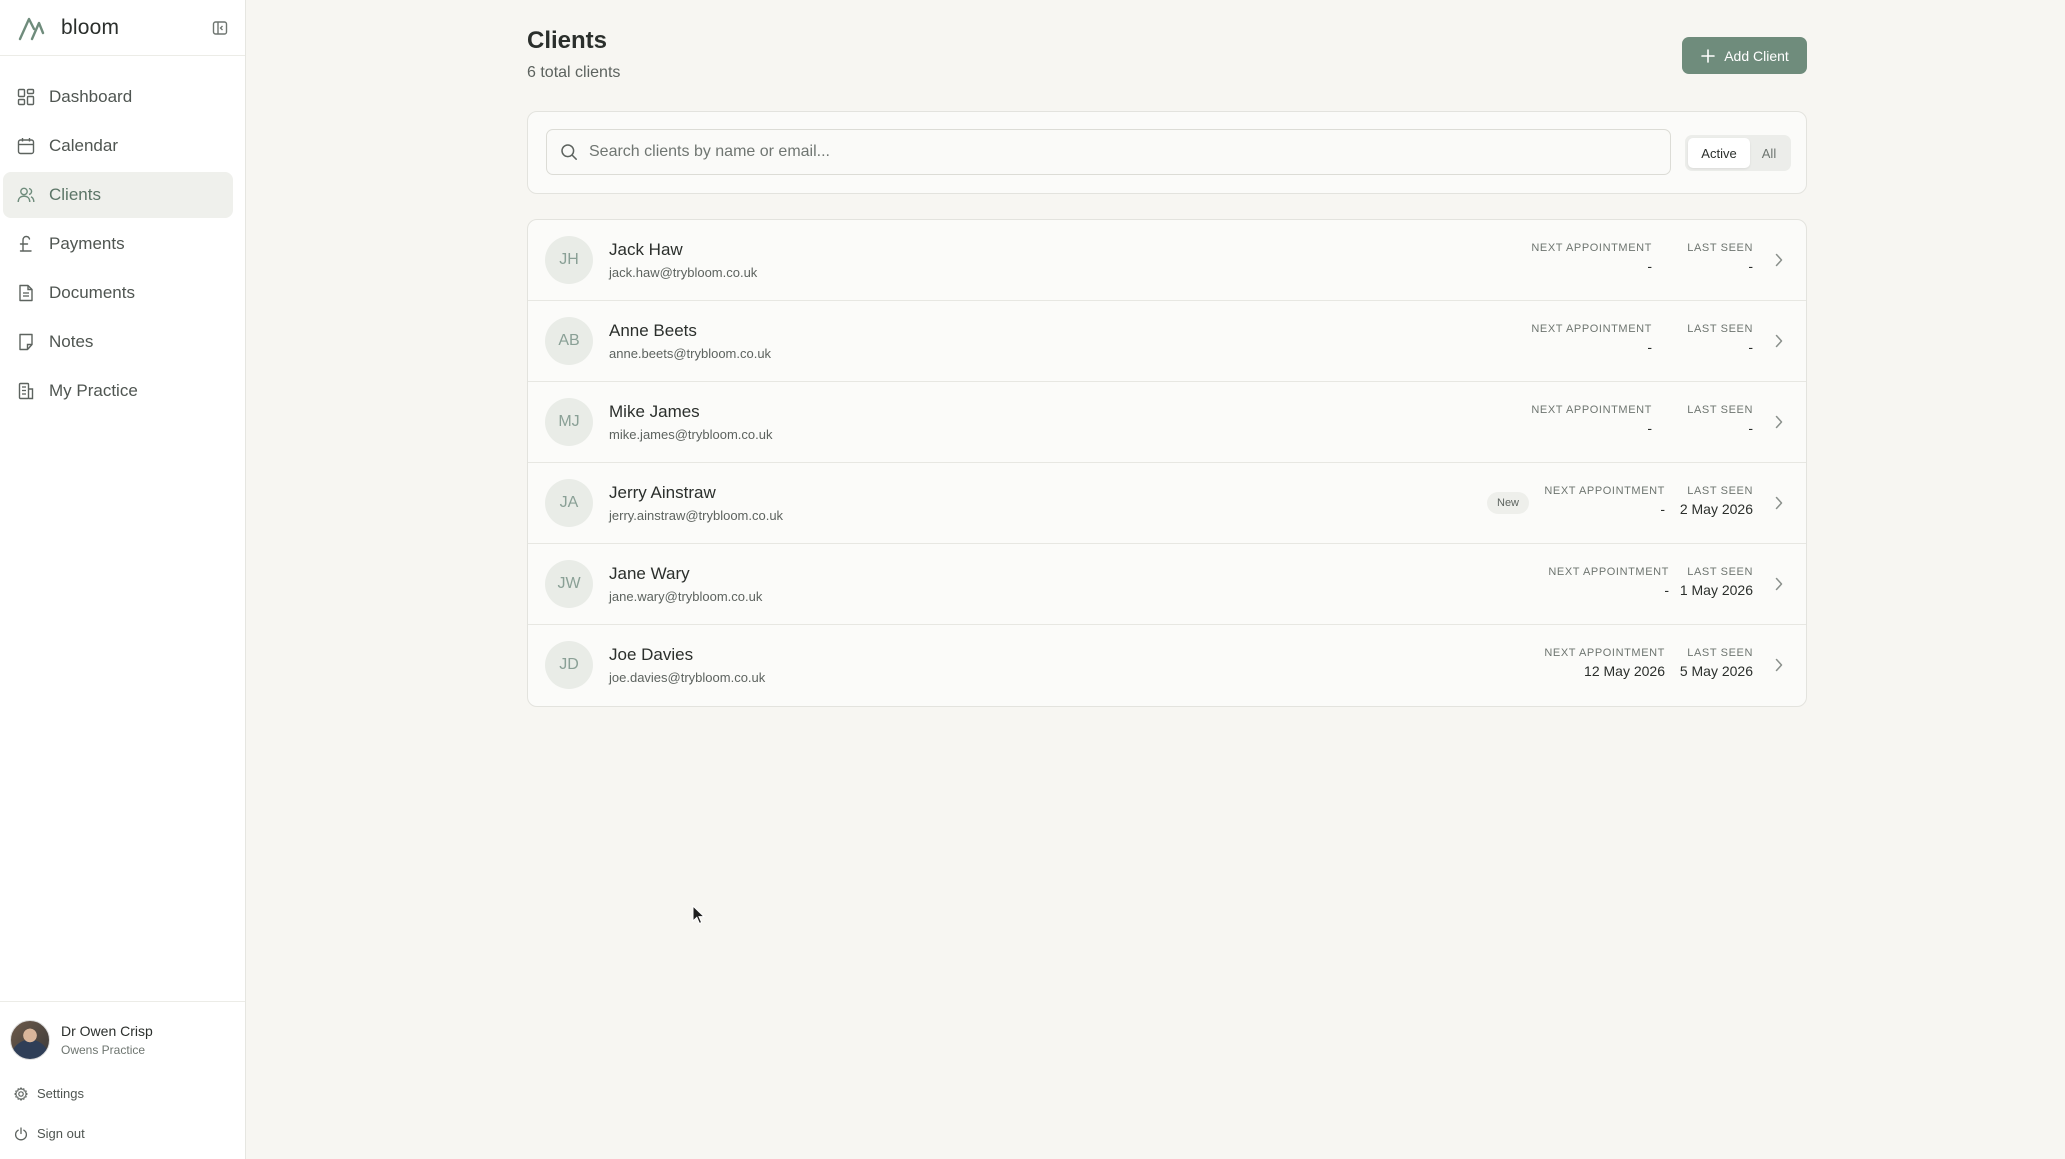 The width and height of the screenshot is (2065, 1159). I want to click on sidebar-item-dashboard: Dashboard, so click(118, 97).